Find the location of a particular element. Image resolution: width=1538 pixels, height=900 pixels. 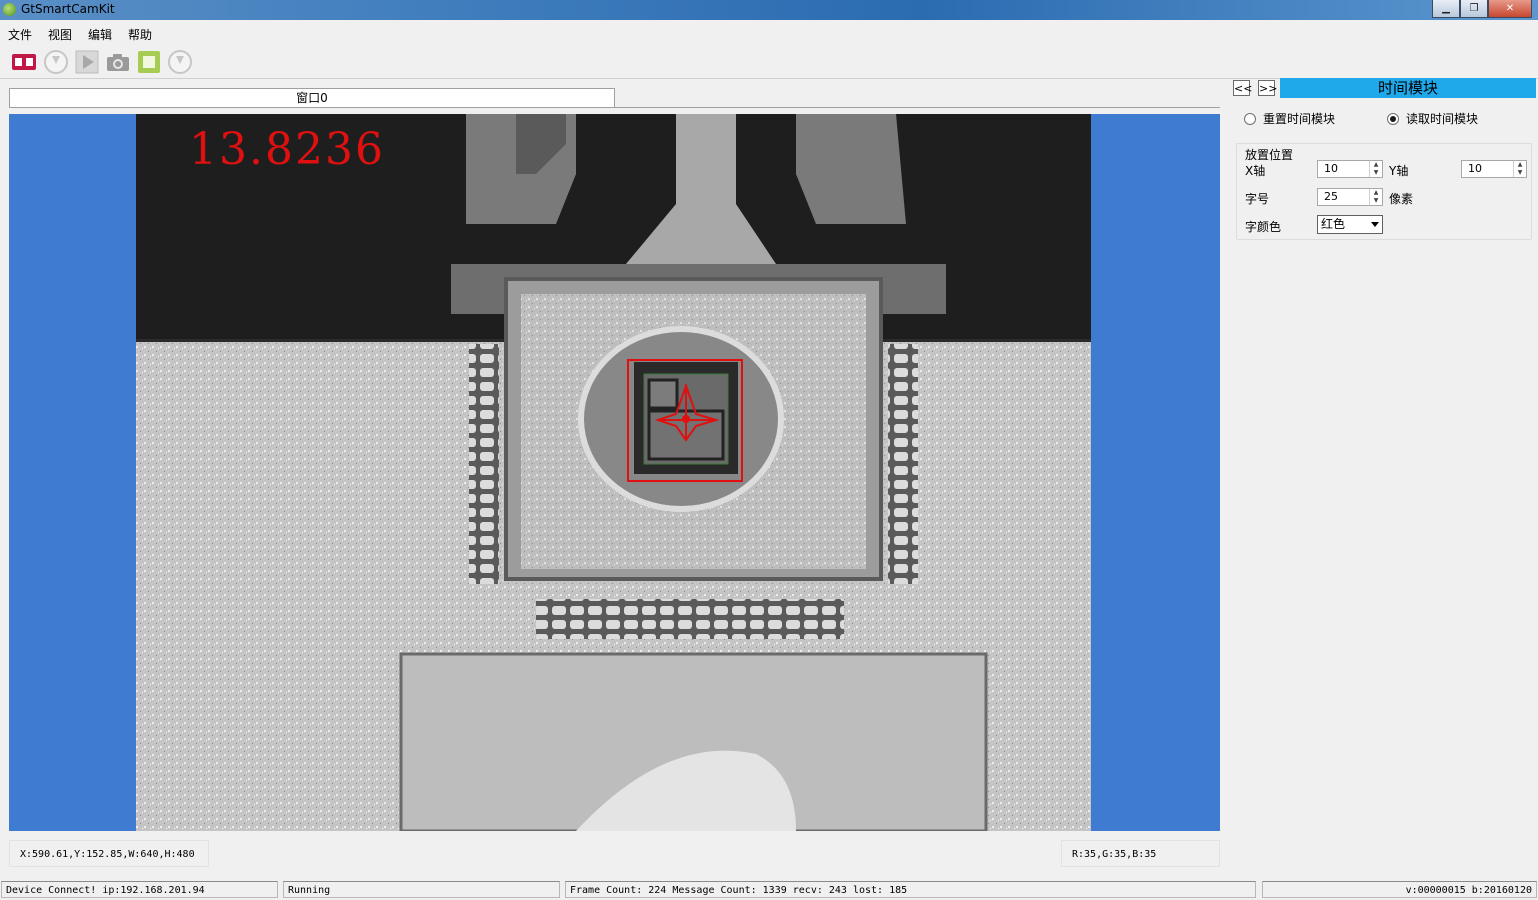

radio-reset-module: 重置时间模块 is located at coordinates (1289, 118).